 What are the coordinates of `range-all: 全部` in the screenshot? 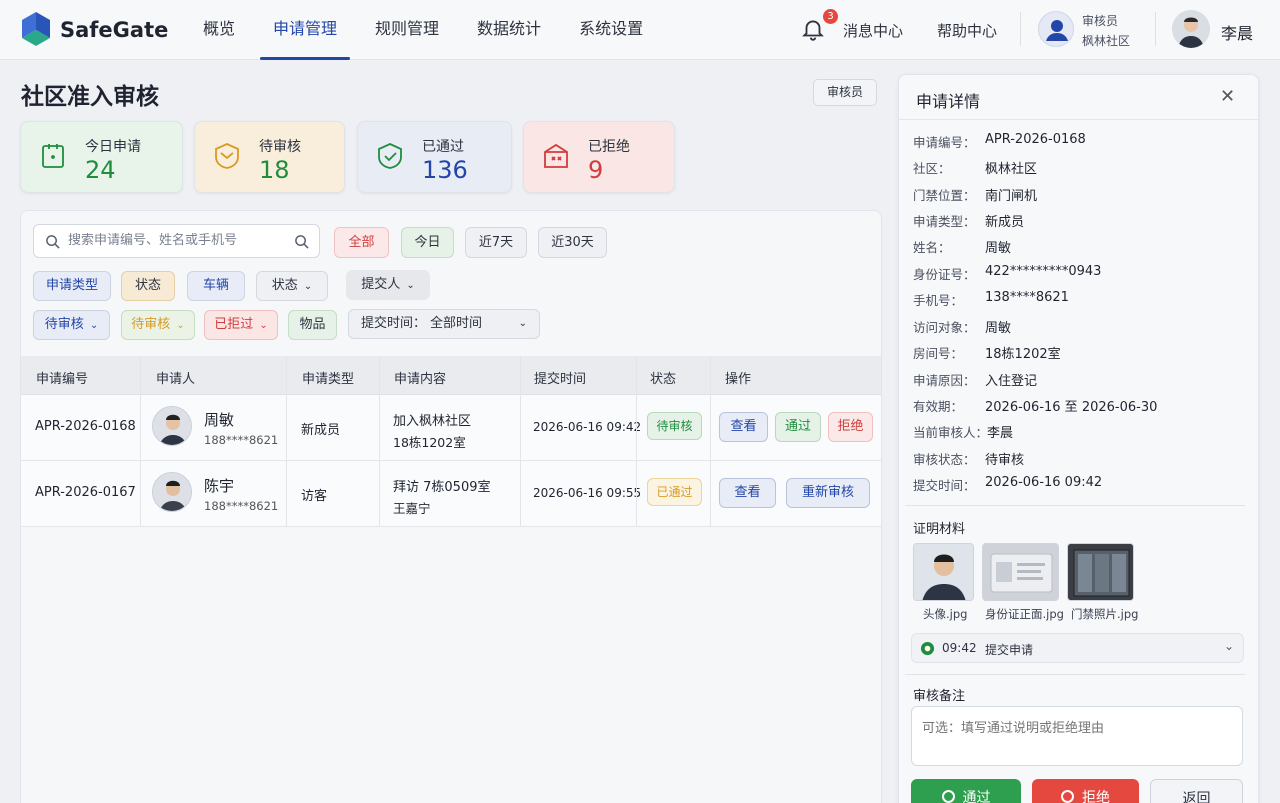 It's located at (361, 242).